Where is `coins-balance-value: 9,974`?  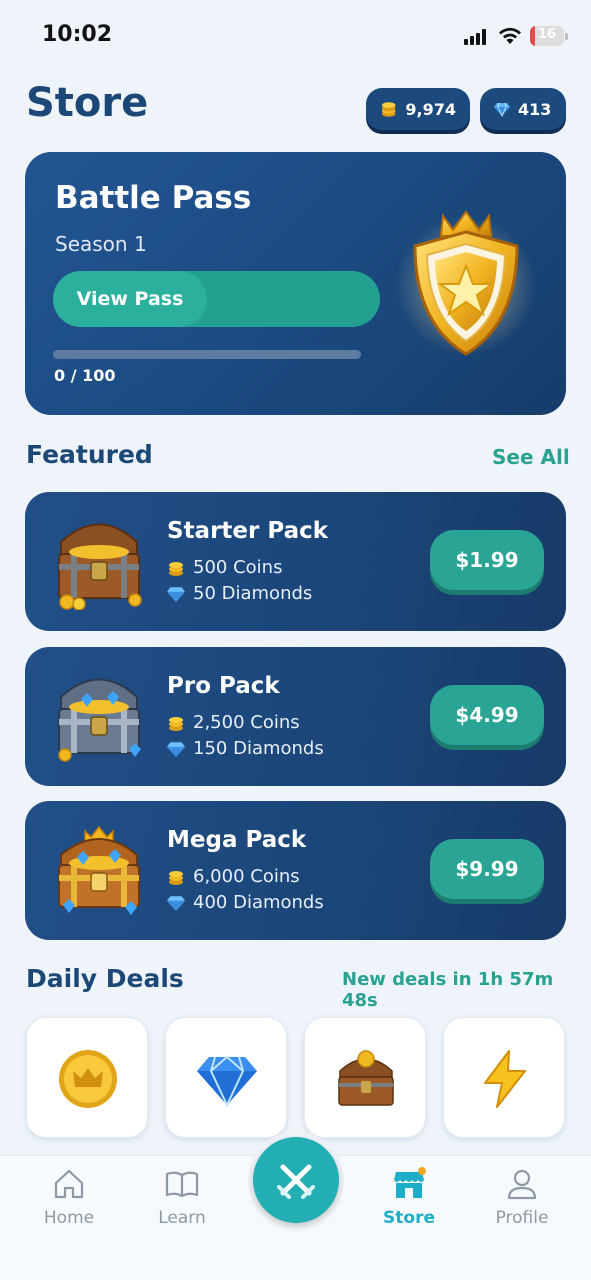
coins-balance-value: 9,974 is located at coordinates (430, 109).